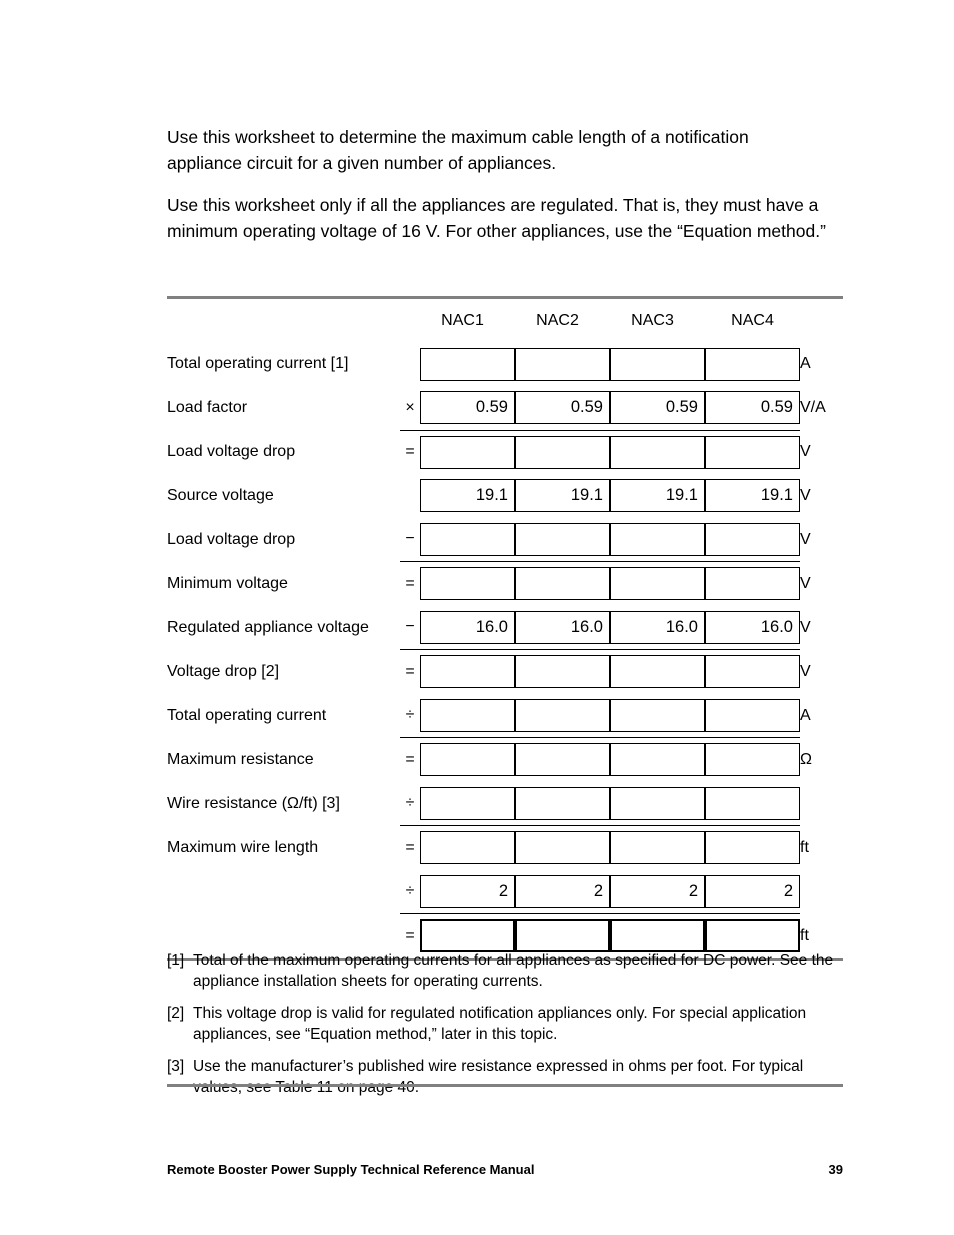 The width and height of the screenshot is (954, 1235). I want to click on row-label: Maximum resistance, so click(240, 759).